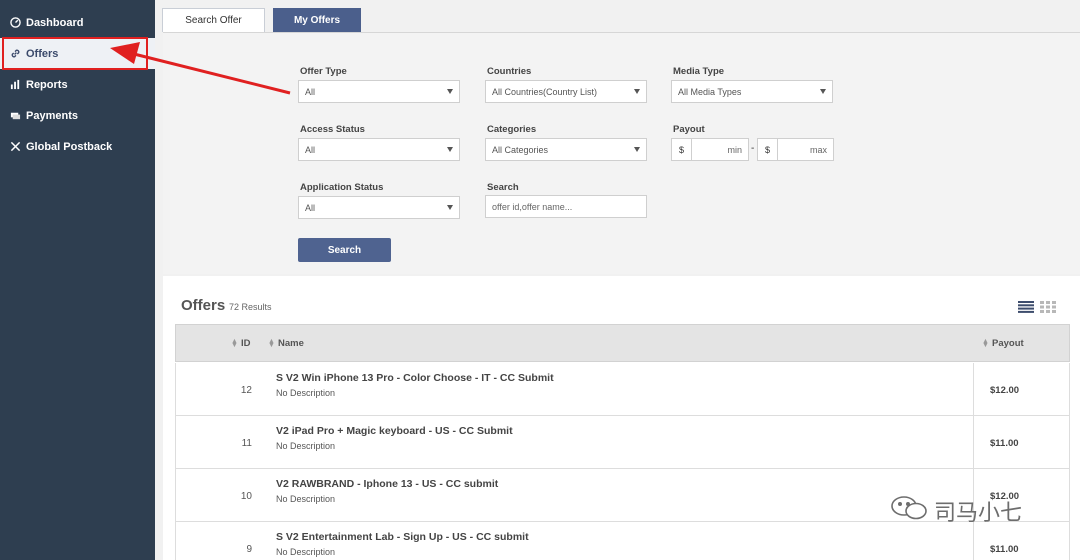 This screenshot has width=1080, height=560. What do you see at coordinates (734, 149) in the screenshot?
I see `payout-min-placeholder: min` at bounding box center [734, 149].